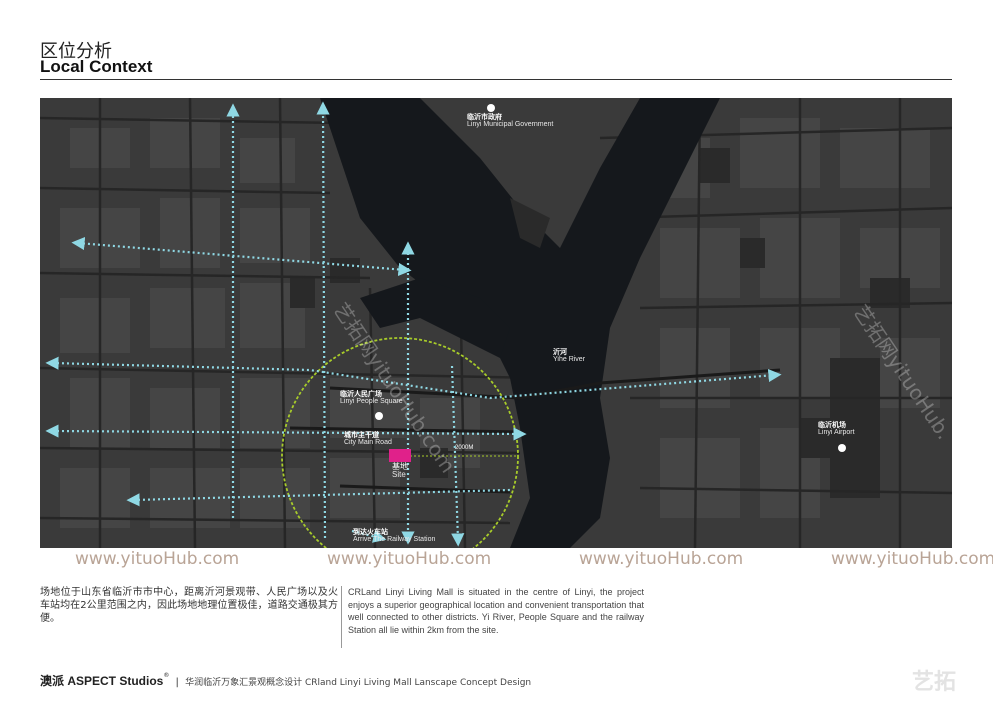  I want to click on watermark-url-2: www.yituoHub.com, so click(409, 559).